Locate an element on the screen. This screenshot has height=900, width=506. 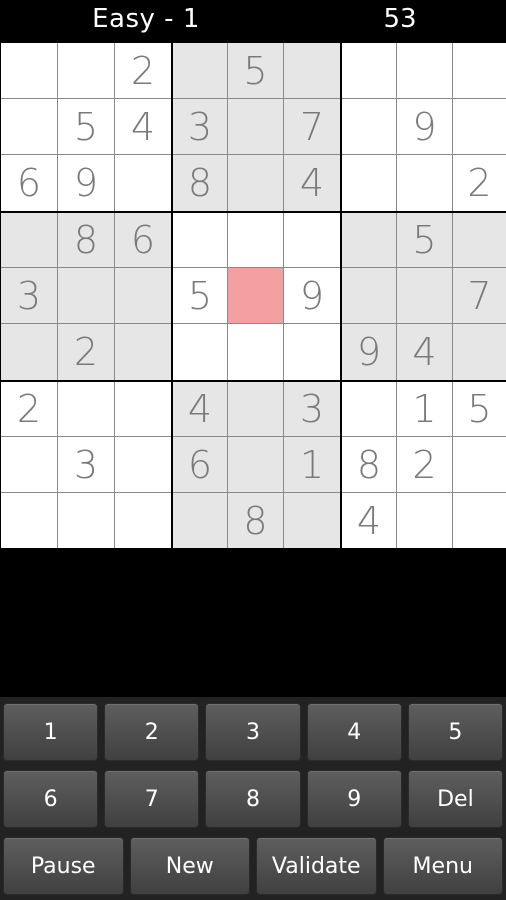
cell-r3-c8 is located at coordinates (424, 182).